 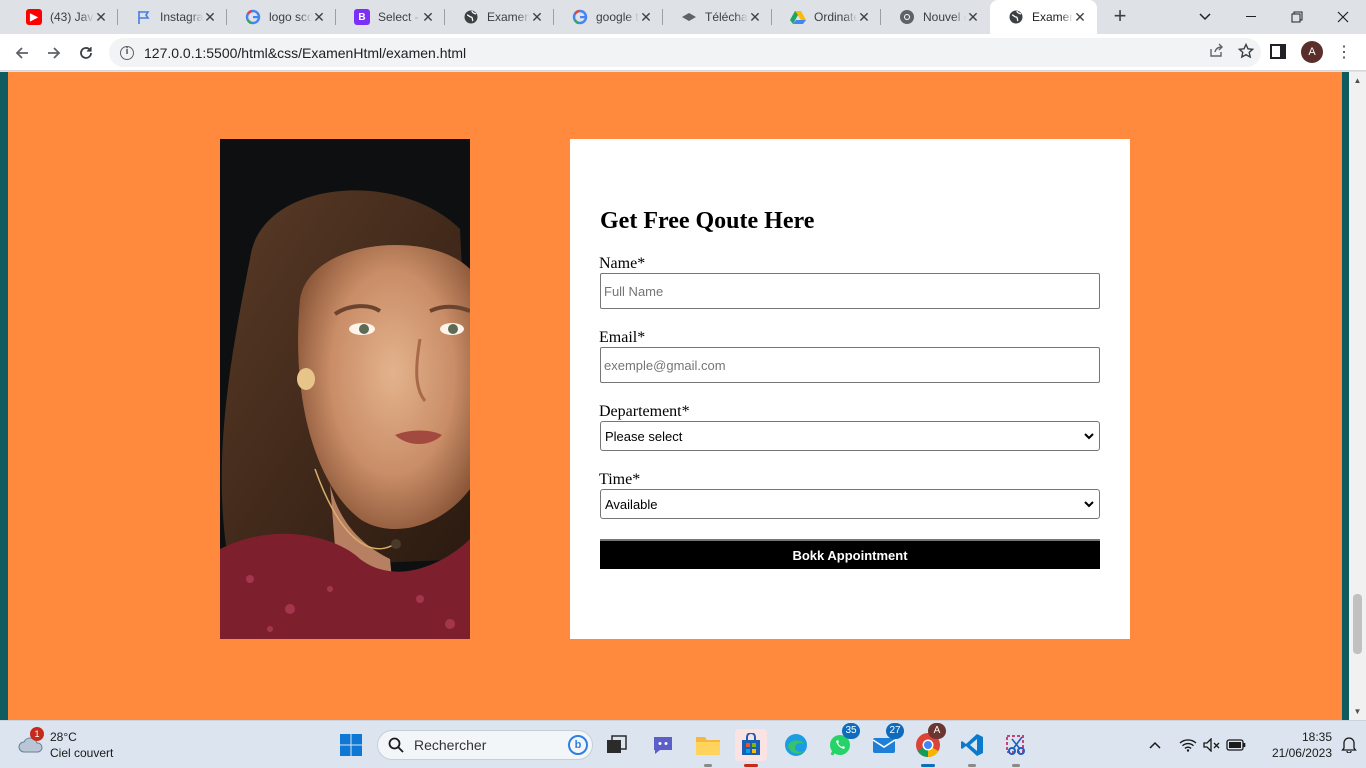 I want to click on wifi-icon, so click(x=1188, y=745).